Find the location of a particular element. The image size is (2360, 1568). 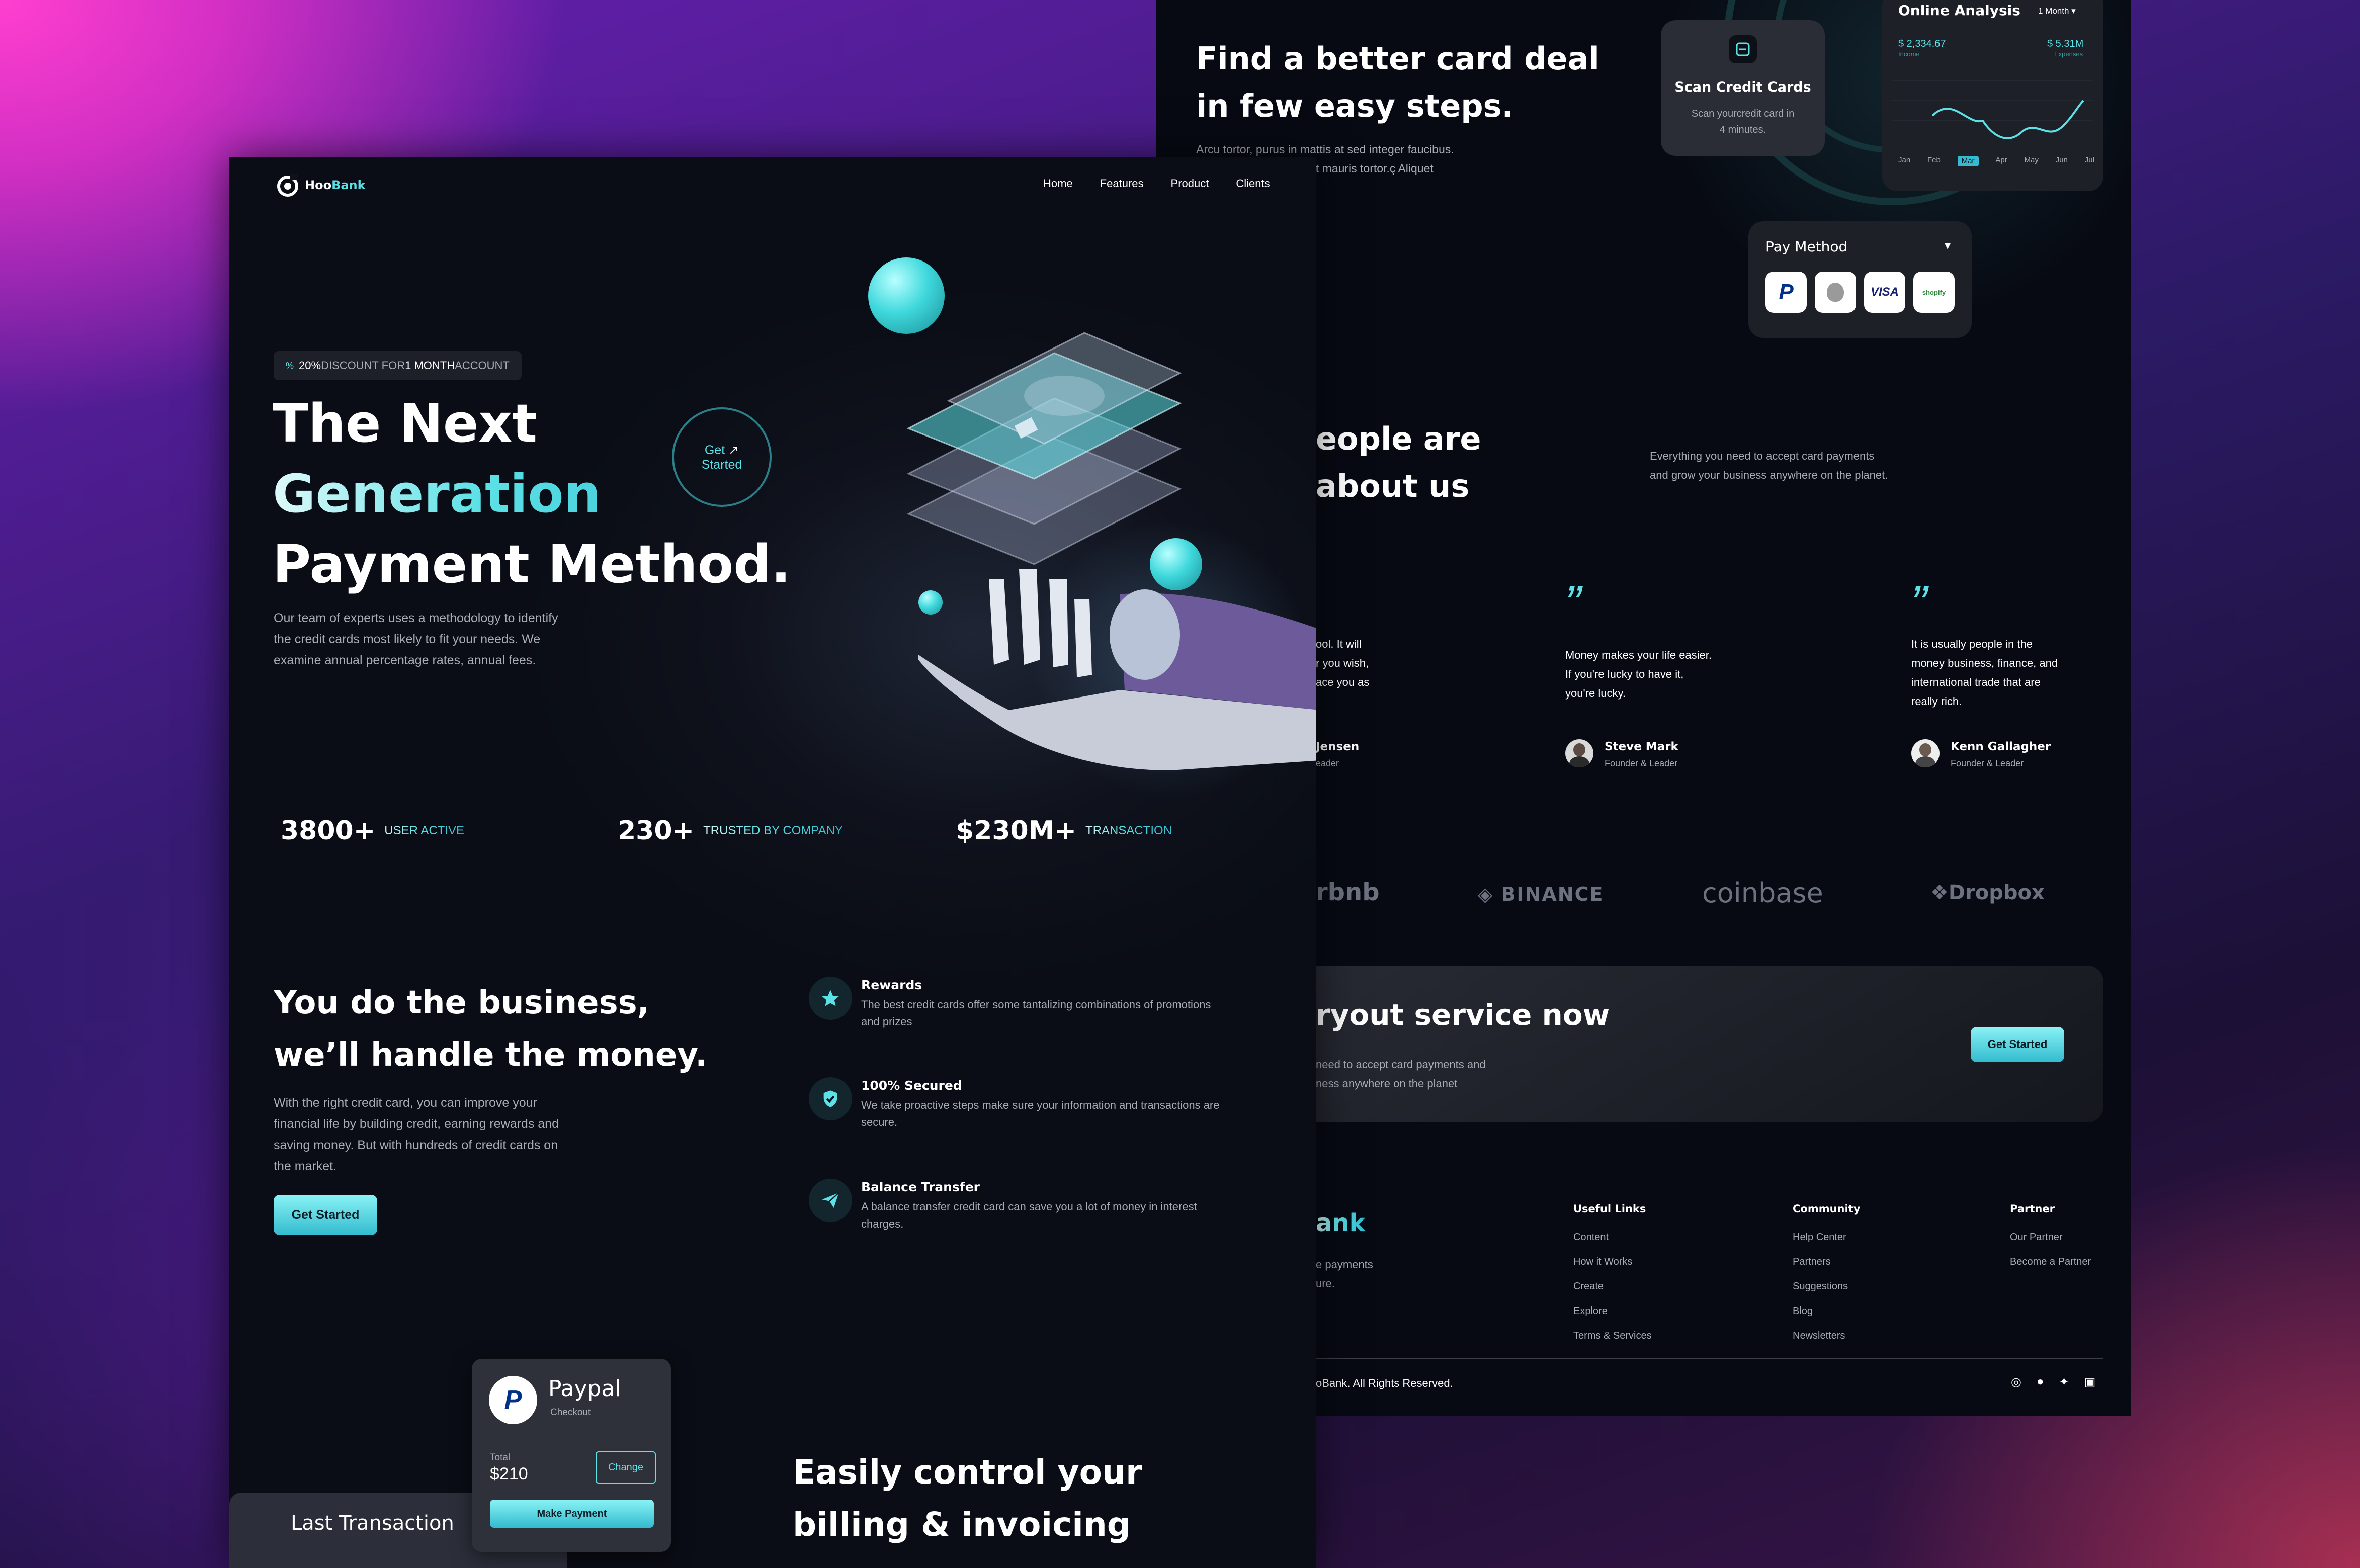

binance-diamond-icon: ◈ is located at coordinates (1490, 894).